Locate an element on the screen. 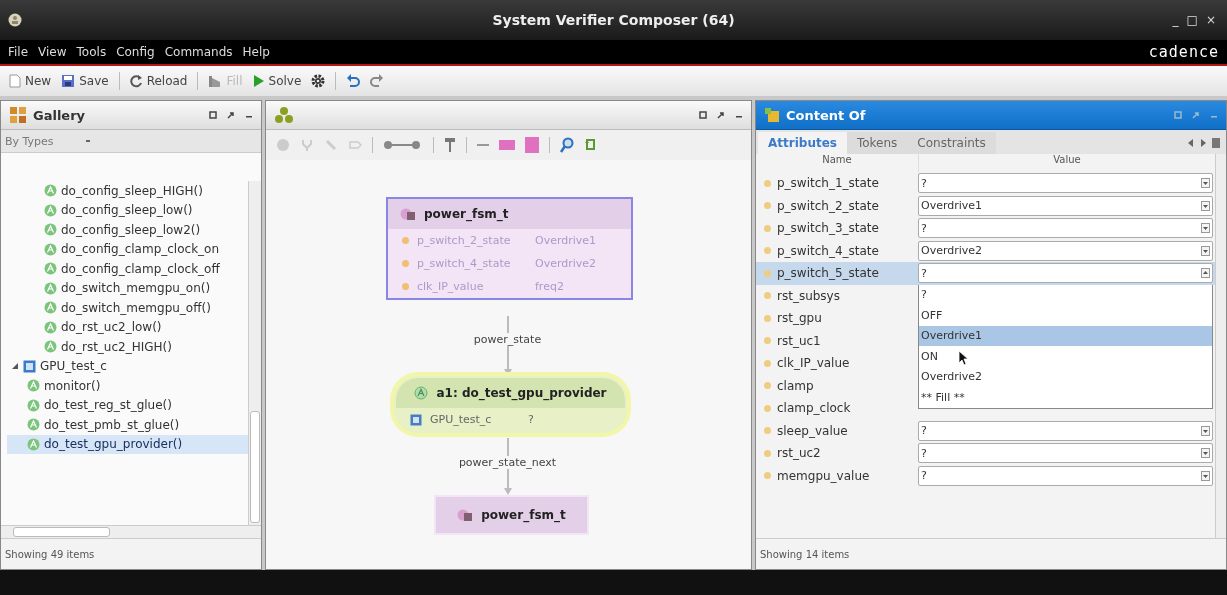 Image resolution: width=1227 pixels, height=595 pixels. attribute-name: rst_gpu is located at coordinates (799, 318).